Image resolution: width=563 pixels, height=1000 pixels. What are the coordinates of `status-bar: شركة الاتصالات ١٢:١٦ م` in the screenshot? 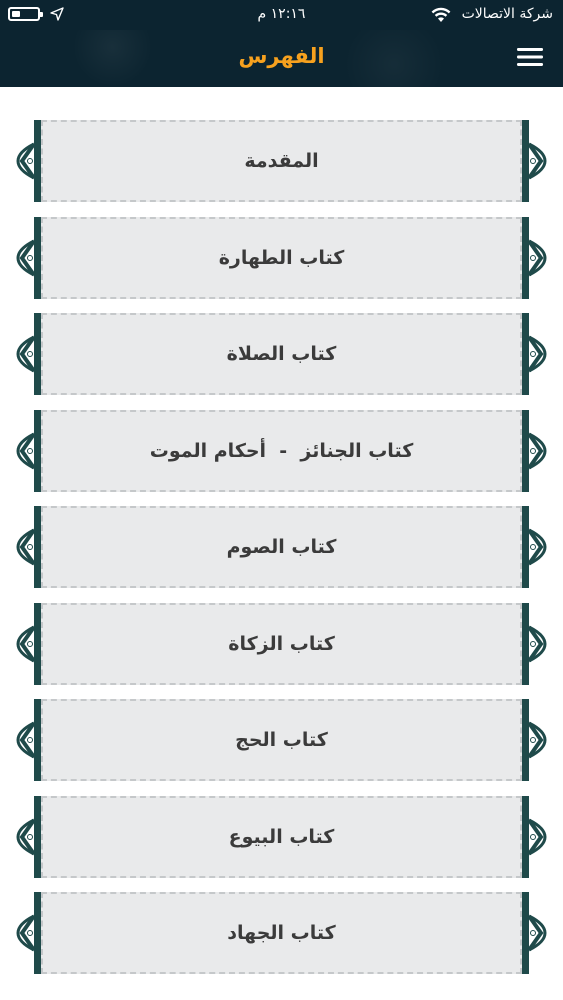 It's located at (281, 15).